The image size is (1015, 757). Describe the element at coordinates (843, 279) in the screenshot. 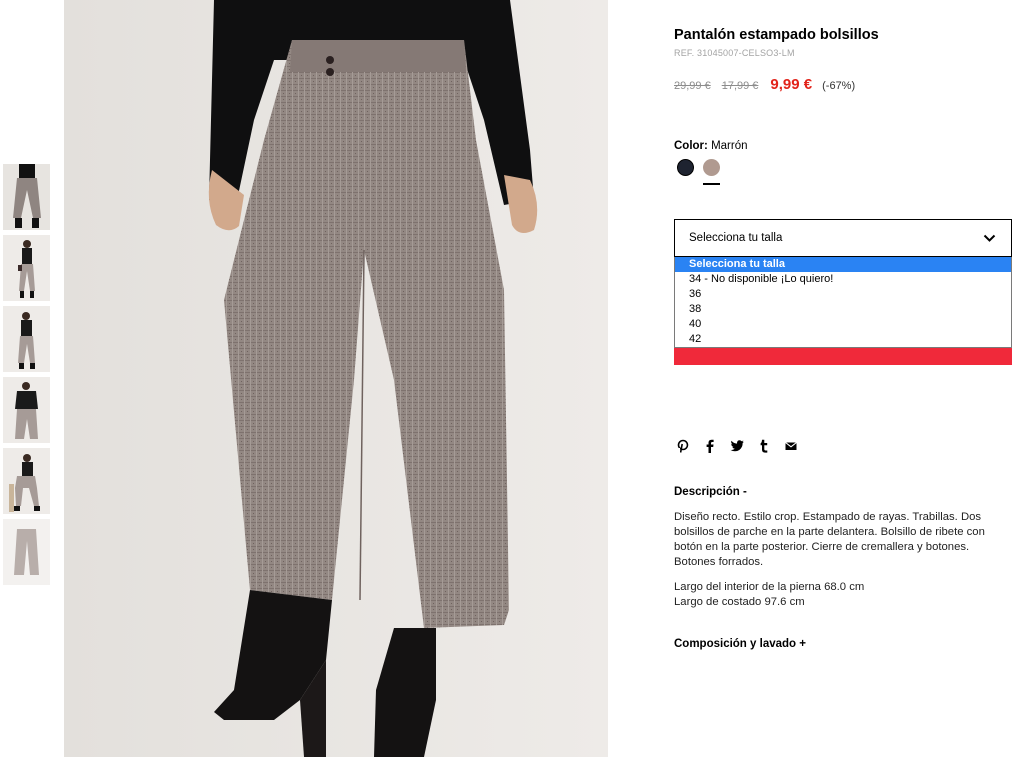

I see `size-option: 34 - No disponible ¡Lo quiero!` at that location.